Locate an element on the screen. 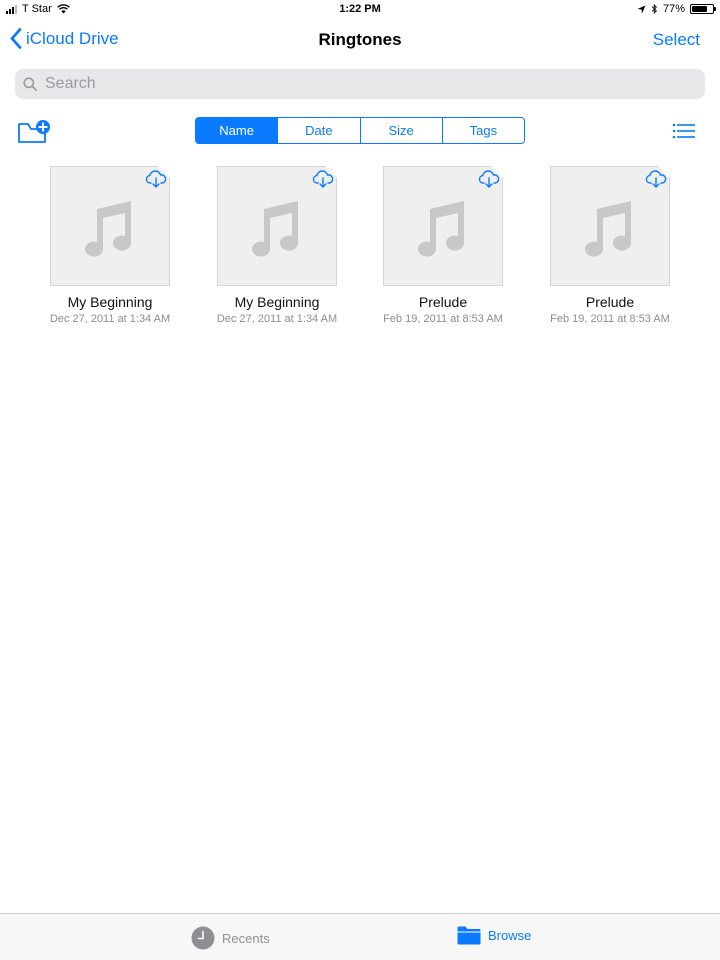 This screenshot has width=720, height=960. page-title: Ringtones is located at coordinates (360, 39).